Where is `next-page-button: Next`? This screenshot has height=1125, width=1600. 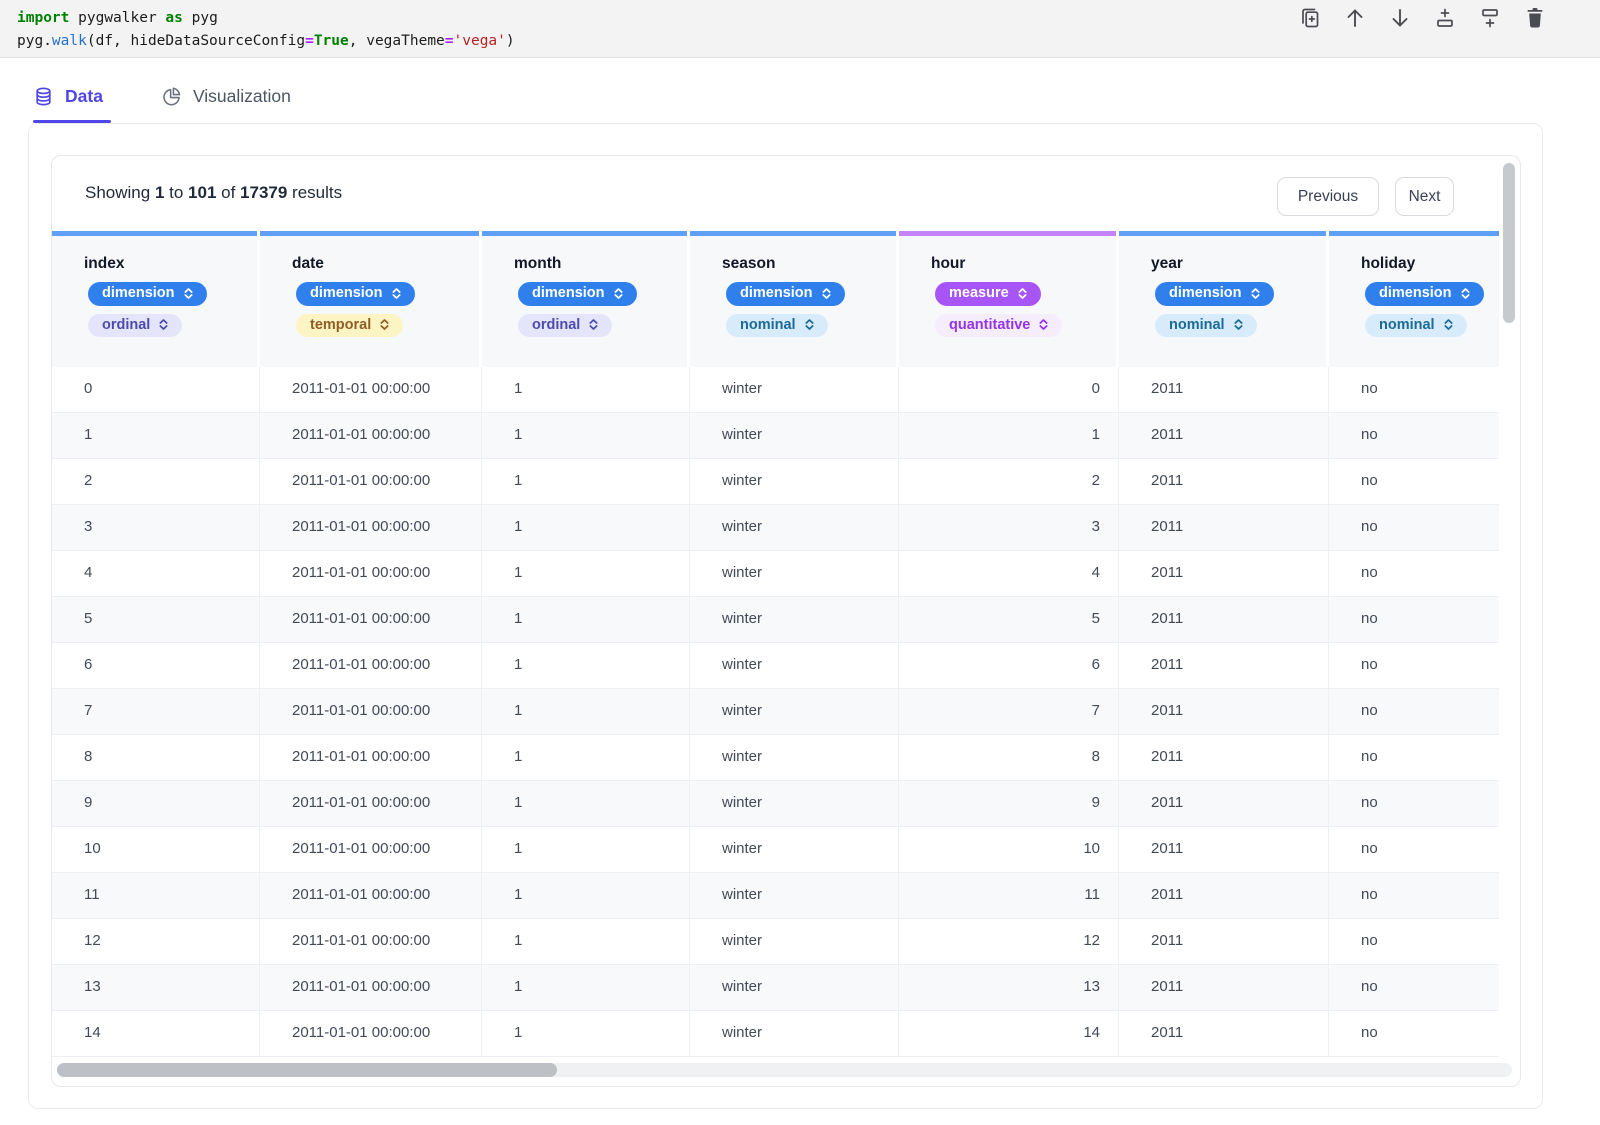 next-page-button: Next is located at coordinates (1424, 196).